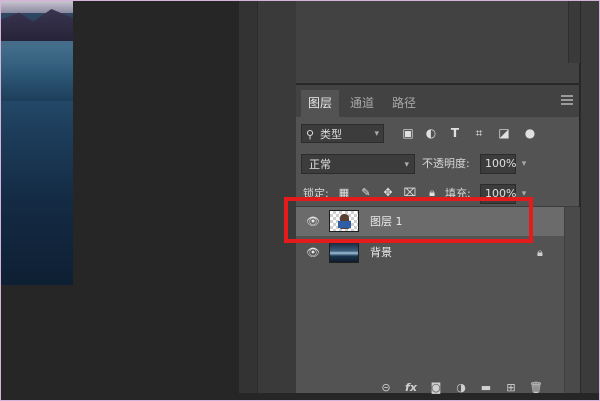 This screenshot has height=401, width=600. Describe the element at coordinates (511, 388) in the screenshot. I see `new-layer-icon: ⊞` at that location.